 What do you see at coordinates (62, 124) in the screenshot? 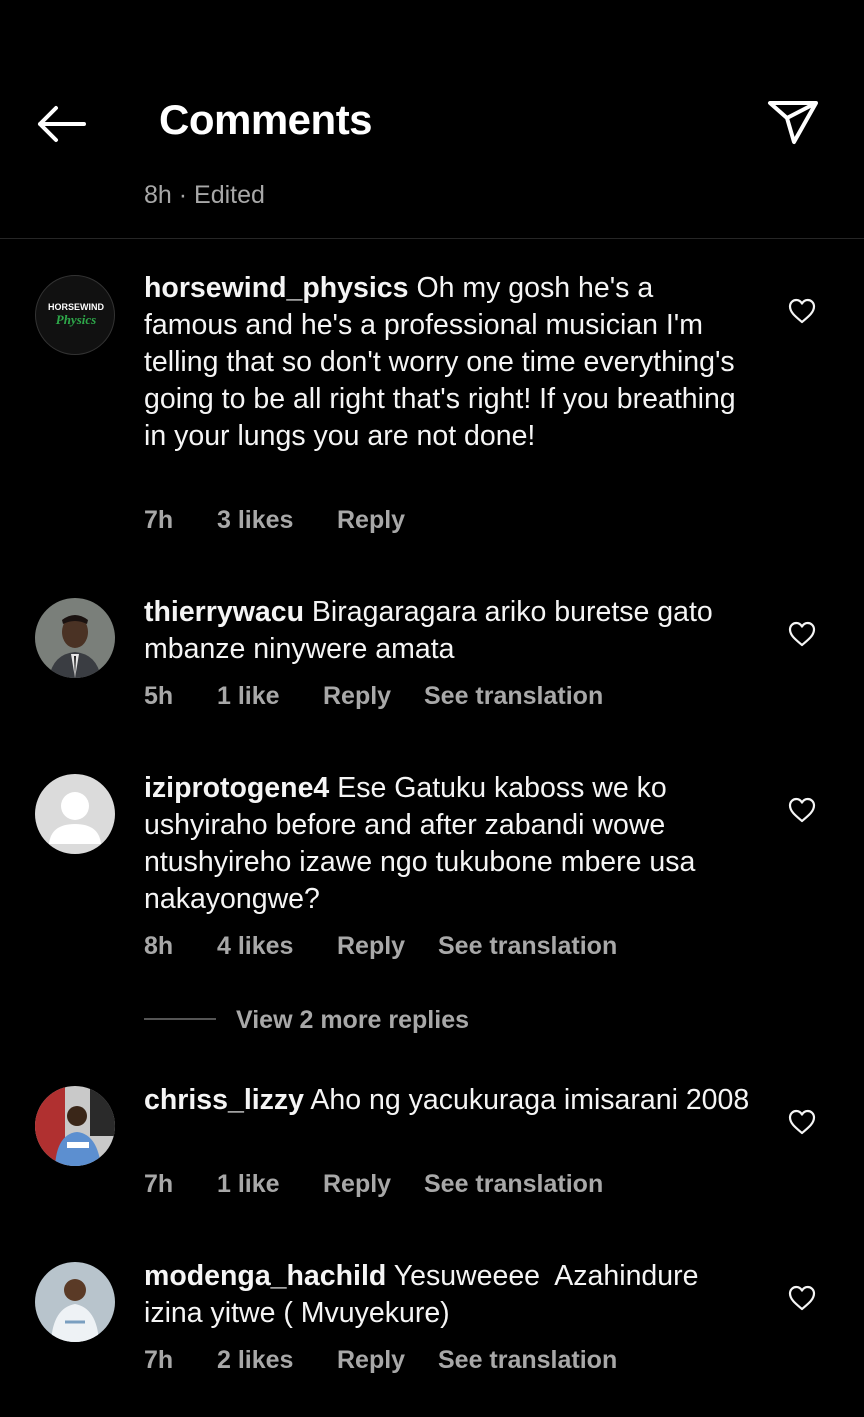
I see `back-arrow-icon` at bounding box center [62, 124].